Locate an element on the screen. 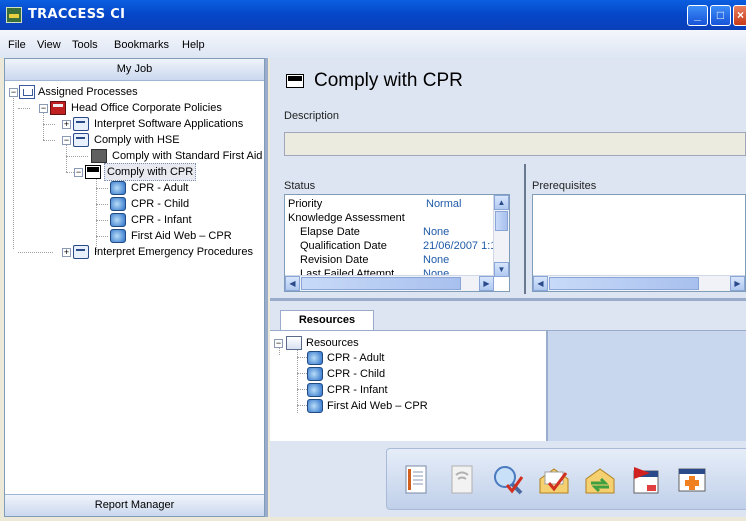 The image size is (746, 521). tab-resources: Resources is located at coordinates (327, 320).